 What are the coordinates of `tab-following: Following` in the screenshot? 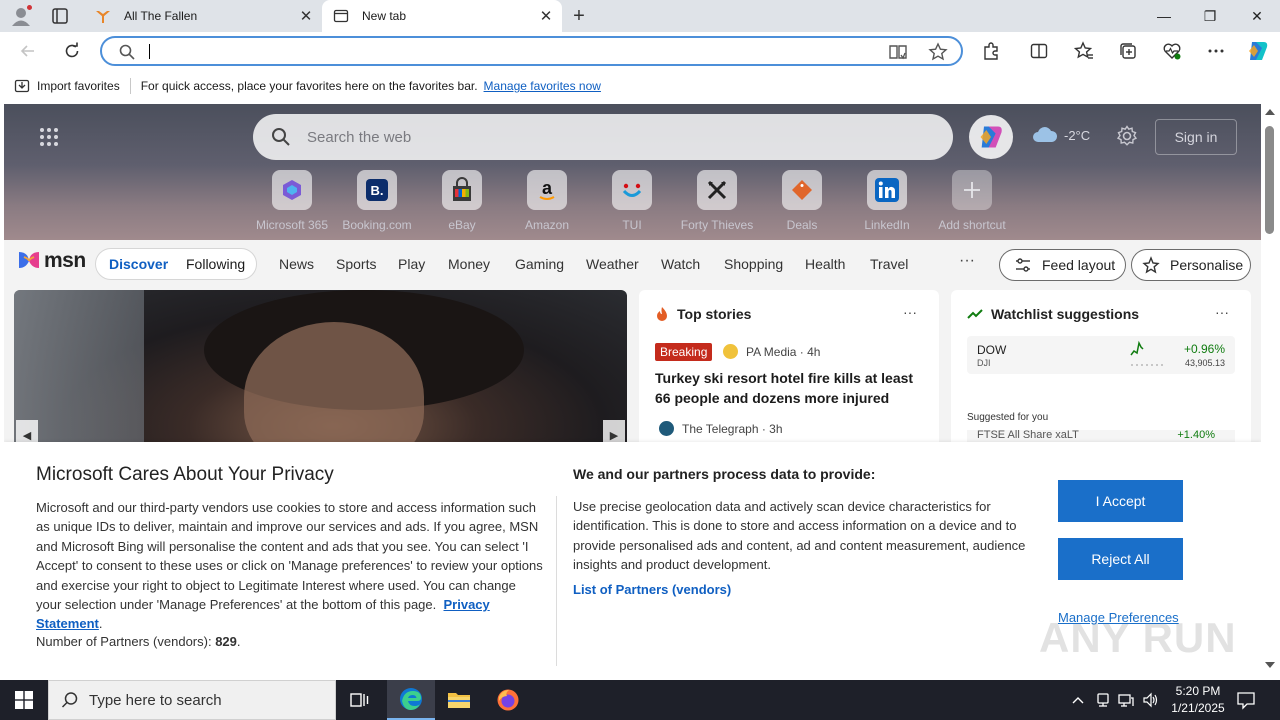 It's located at (215, 264).